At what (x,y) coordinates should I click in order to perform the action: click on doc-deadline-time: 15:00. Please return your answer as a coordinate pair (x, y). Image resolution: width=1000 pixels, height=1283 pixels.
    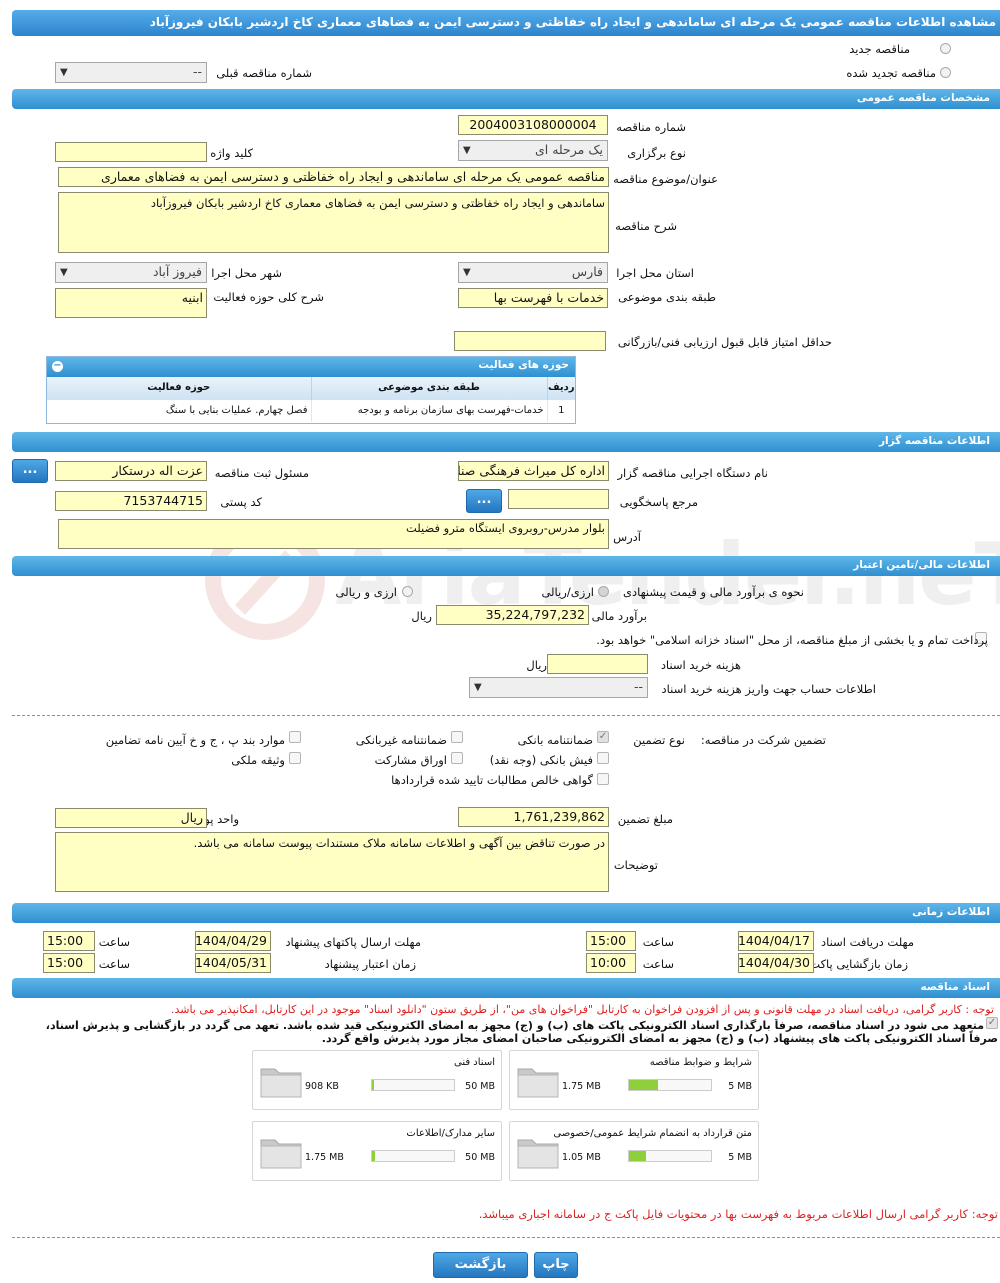
    Looking at the image, I should click on (611, 941).